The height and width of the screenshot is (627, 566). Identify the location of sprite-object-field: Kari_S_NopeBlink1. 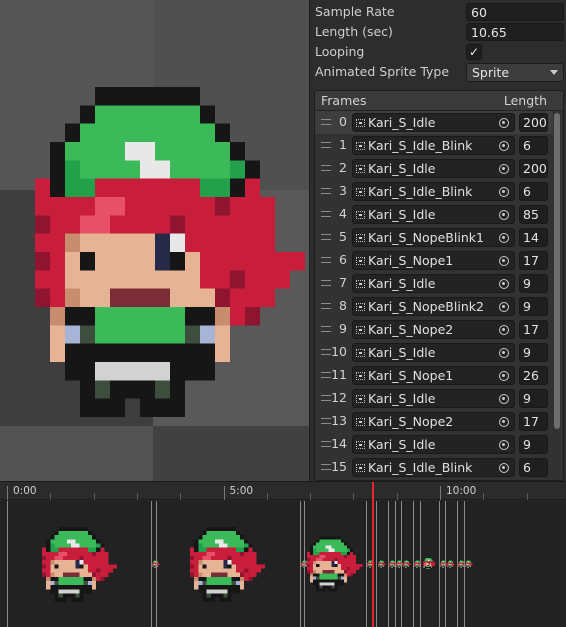
(433, 237).